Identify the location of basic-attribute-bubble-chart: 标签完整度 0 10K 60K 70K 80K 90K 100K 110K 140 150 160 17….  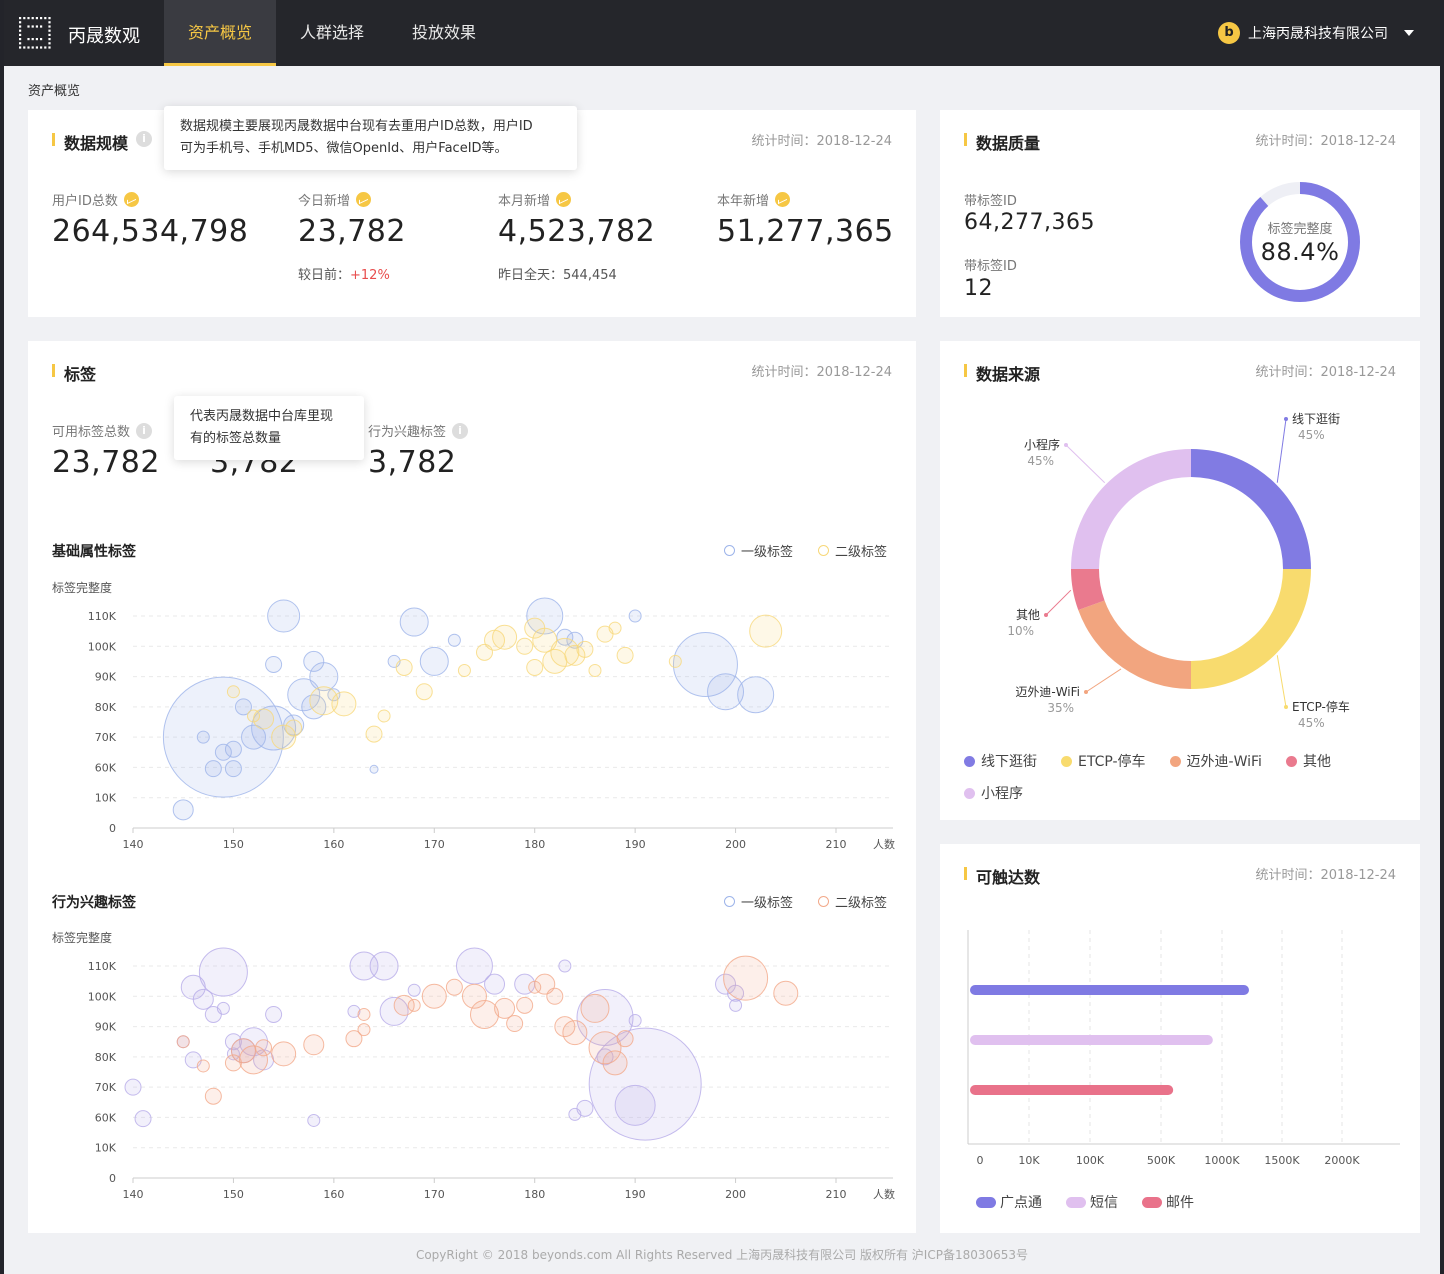
(473, 715).